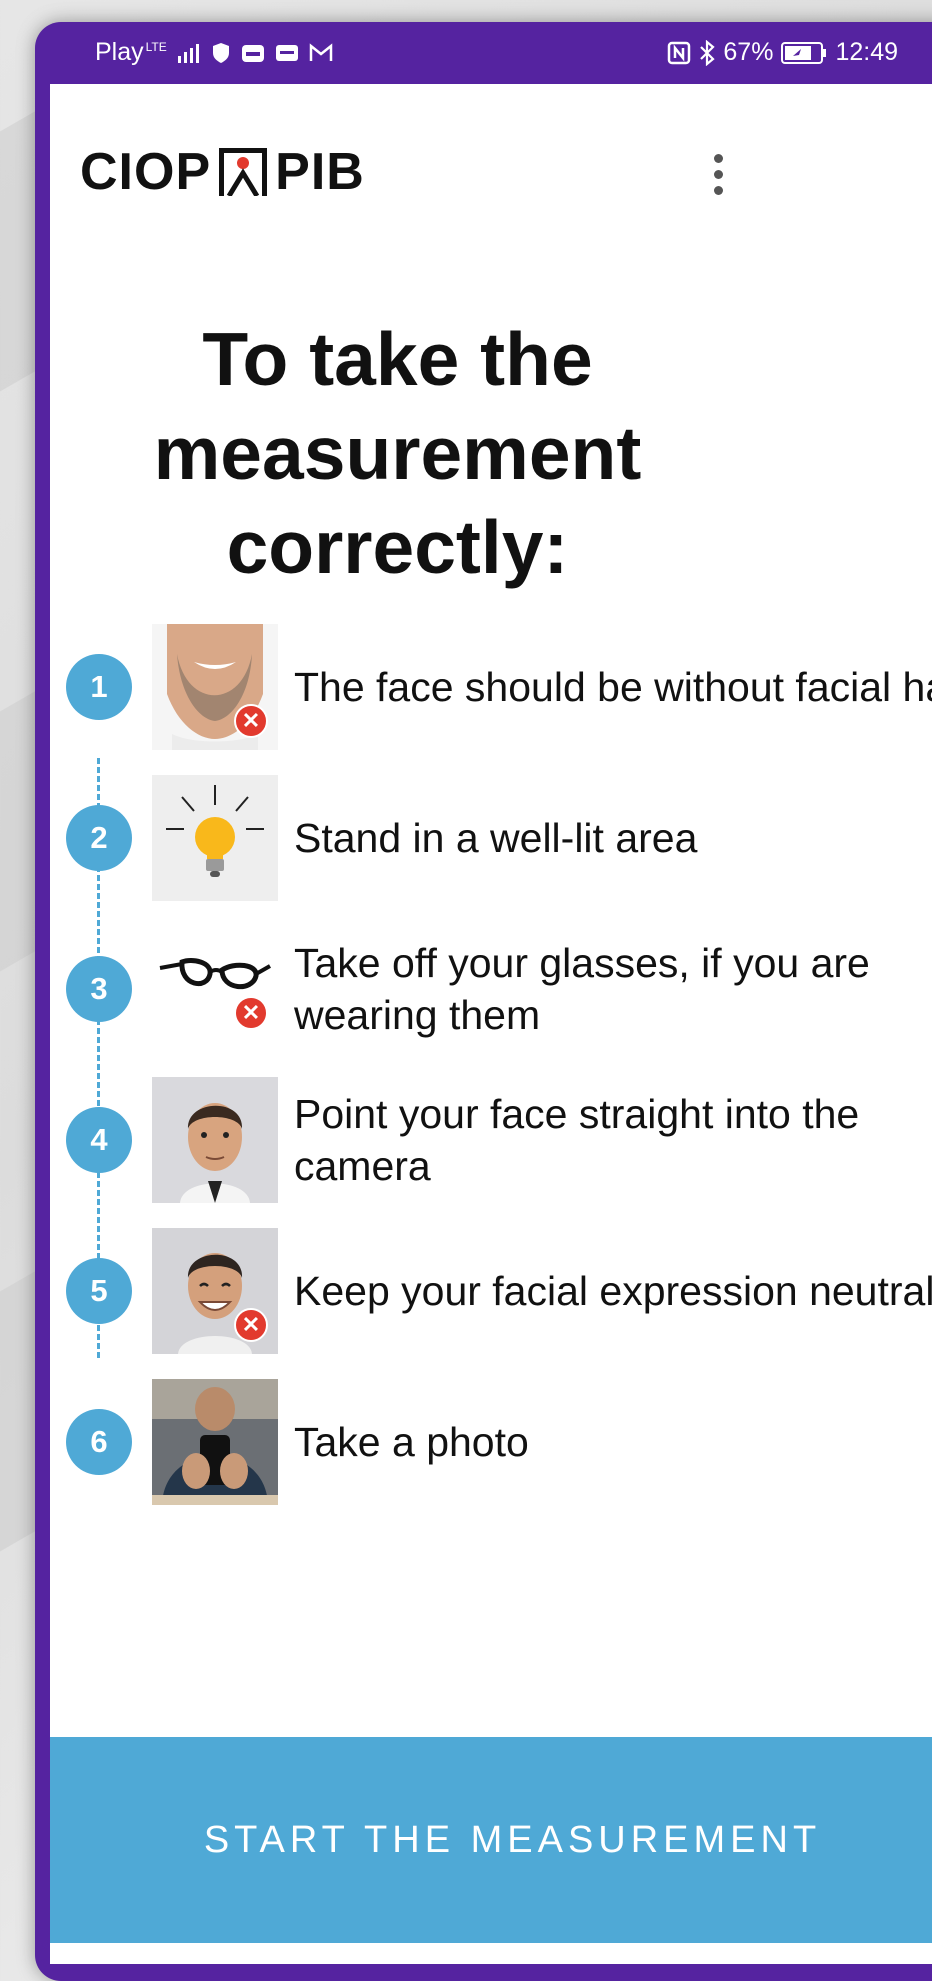 This screenshot has width=932, height=1981. What do you see at coordinates (215, 838) in the screenshot?
I see `lightbulb-image` at bounding box center [215, 838].